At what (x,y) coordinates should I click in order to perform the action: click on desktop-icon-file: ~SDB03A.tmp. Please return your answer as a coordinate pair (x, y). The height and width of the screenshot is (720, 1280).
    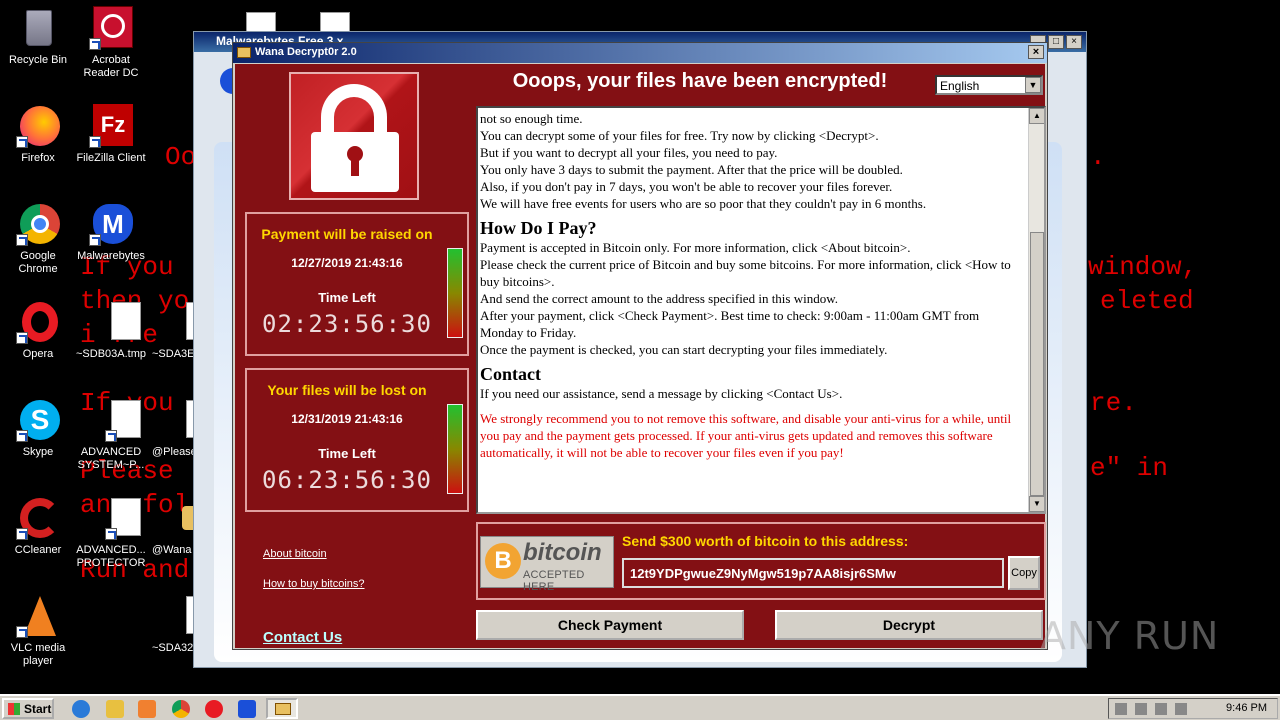
    Looking at the image, I should click on (111, 330).